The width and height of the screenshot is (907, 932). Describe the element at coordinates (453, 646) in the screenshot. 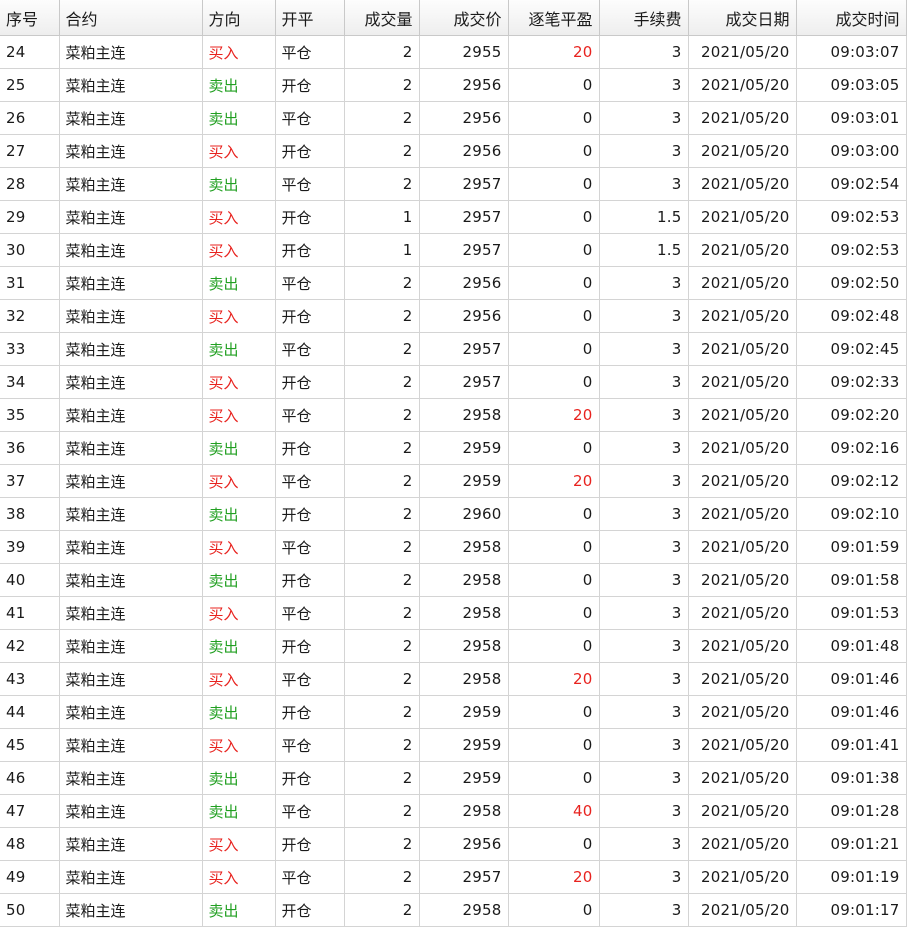

I see `table-row: 42 菜粕主连 卖出 开仓 2 2958 0 3 2021/05/20 09:01:48` at that location.